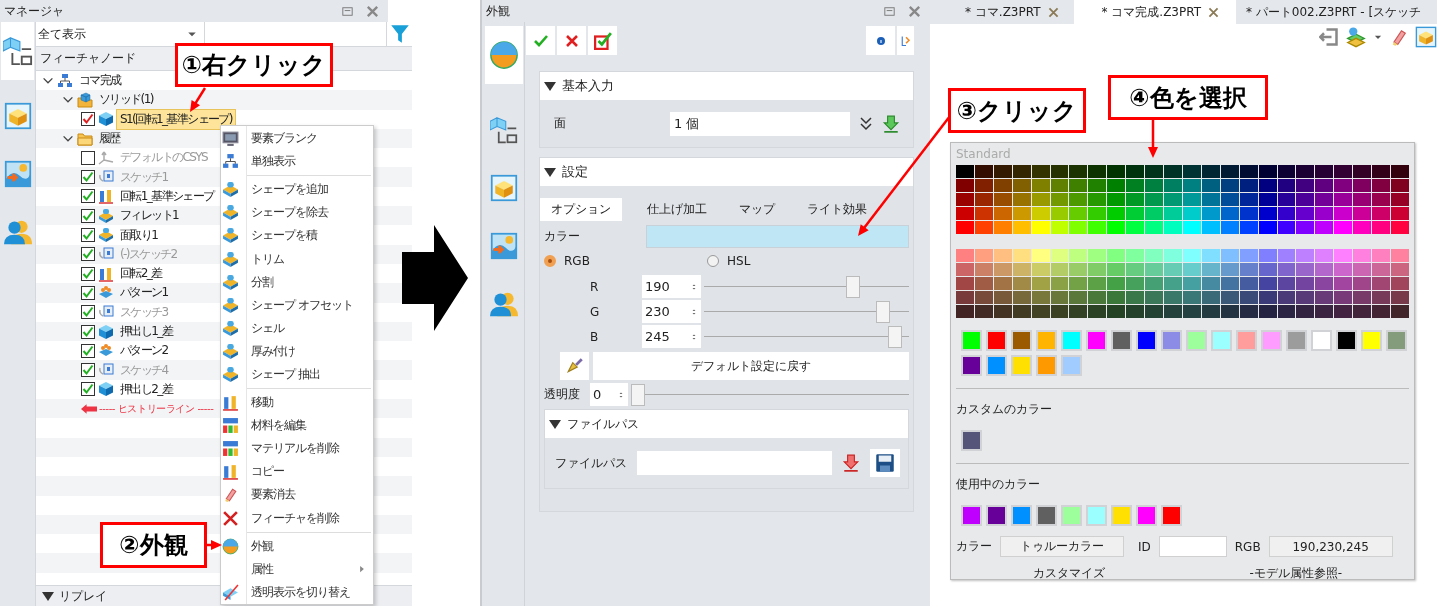  What do you see at coordinates (297, 282) in the screenshot?
I see `menu-item: 分割` at bounding box center [297, 282].